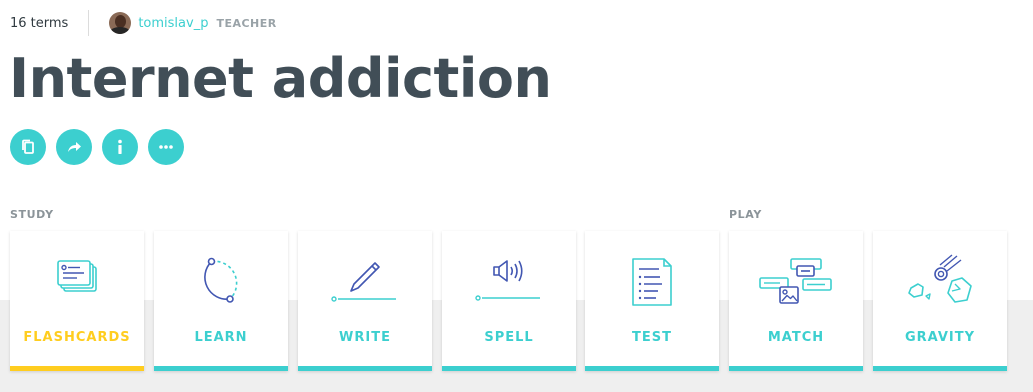  I want to click on spell-icon, so click(507, 280).